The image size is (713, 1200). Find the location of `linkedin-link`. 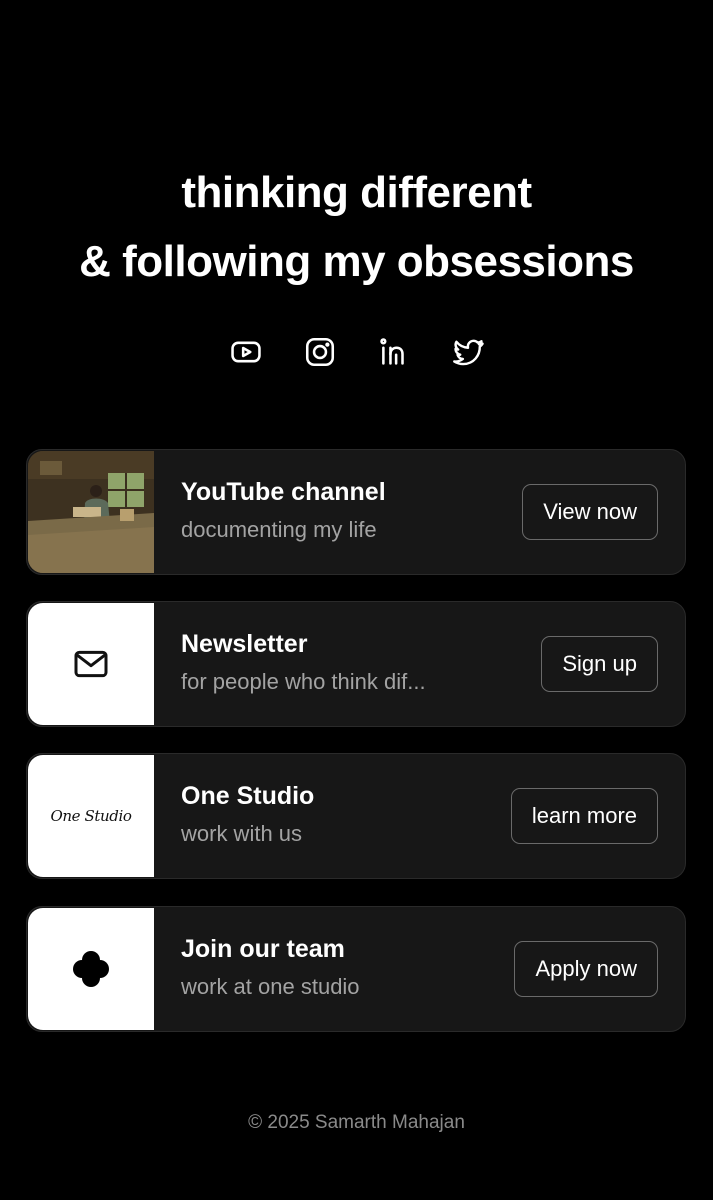

linkedin-link is located at coordinates (394, 352).